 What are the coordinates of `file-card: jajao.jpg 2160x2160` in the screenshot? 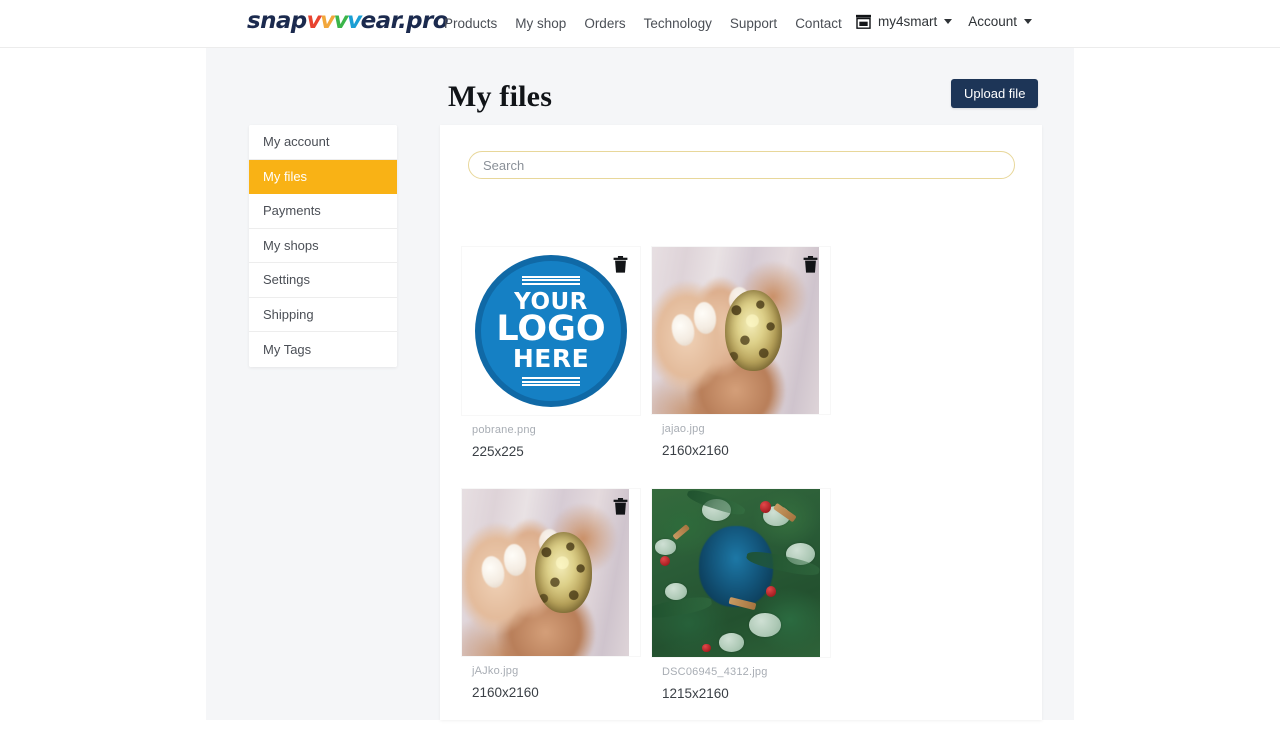 It's located at (747, 353).